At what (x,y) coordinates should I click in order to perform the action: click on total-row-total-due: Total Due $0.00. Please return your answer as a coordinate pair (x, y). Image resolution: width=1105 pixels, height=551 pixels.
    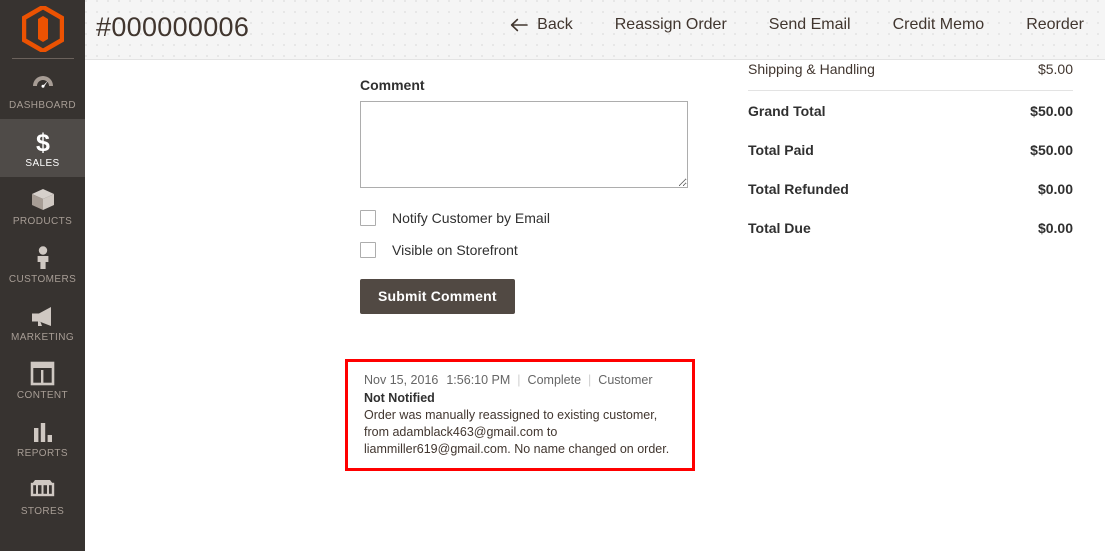
    Looking at the image, I should click on (910, 227).